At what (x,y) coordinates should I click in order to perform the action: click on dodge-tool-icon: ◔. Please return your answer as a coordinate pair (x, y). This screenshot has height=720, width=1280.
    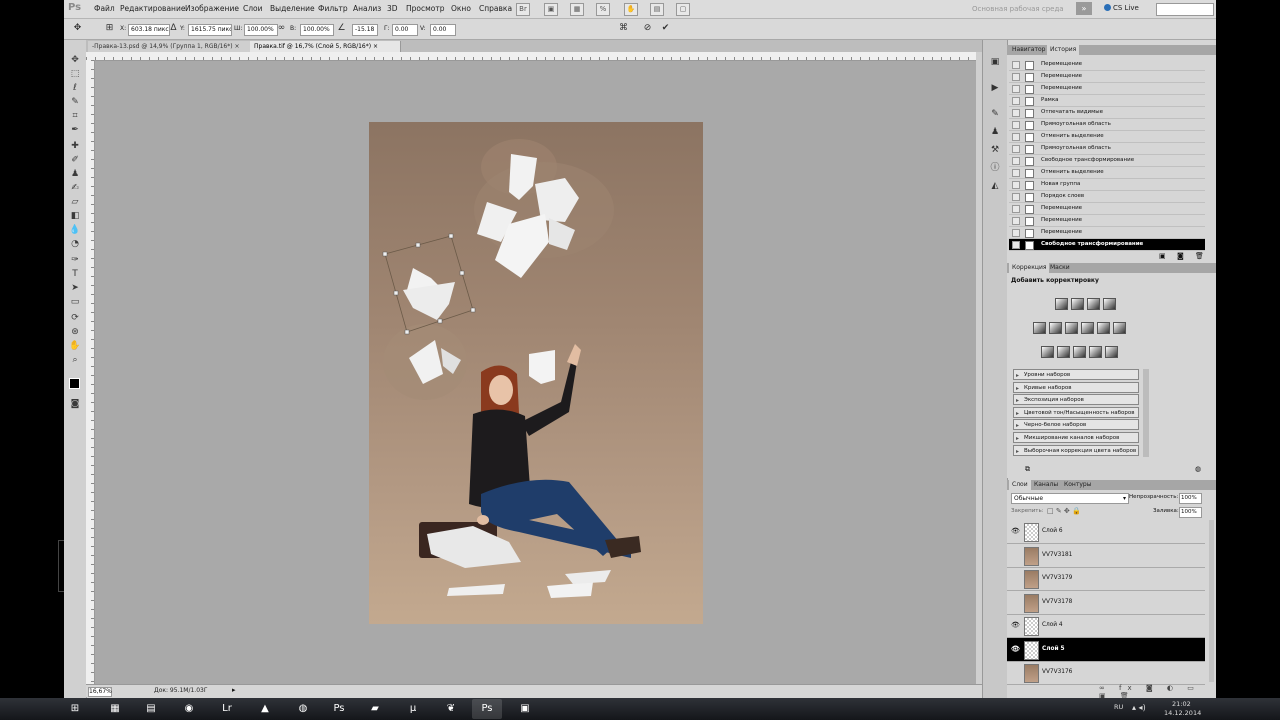
    Looking at the image, I should click on (75, 244).